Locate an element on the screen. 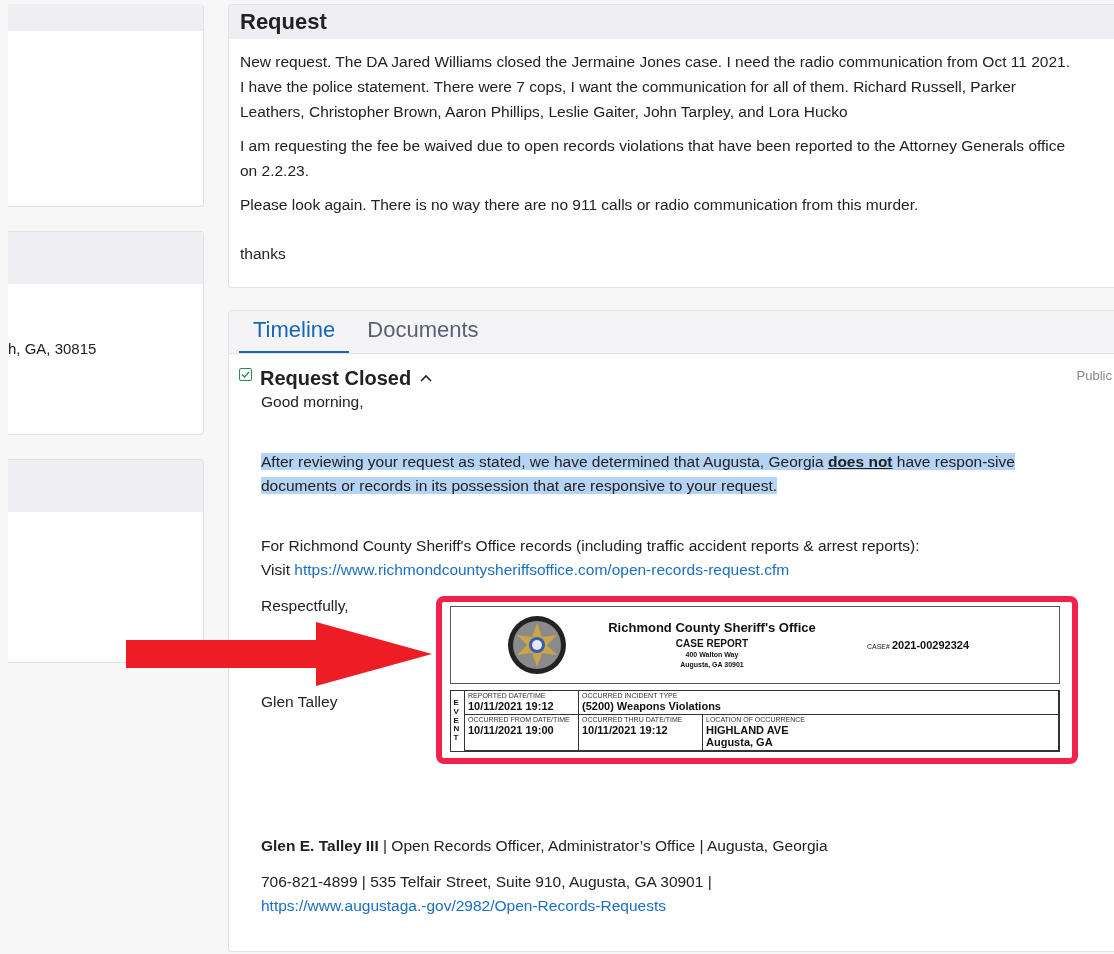 The height and width of the screenshot is (954, 1114). closing-text: Respectfully, is located at coordinates (305, 606).